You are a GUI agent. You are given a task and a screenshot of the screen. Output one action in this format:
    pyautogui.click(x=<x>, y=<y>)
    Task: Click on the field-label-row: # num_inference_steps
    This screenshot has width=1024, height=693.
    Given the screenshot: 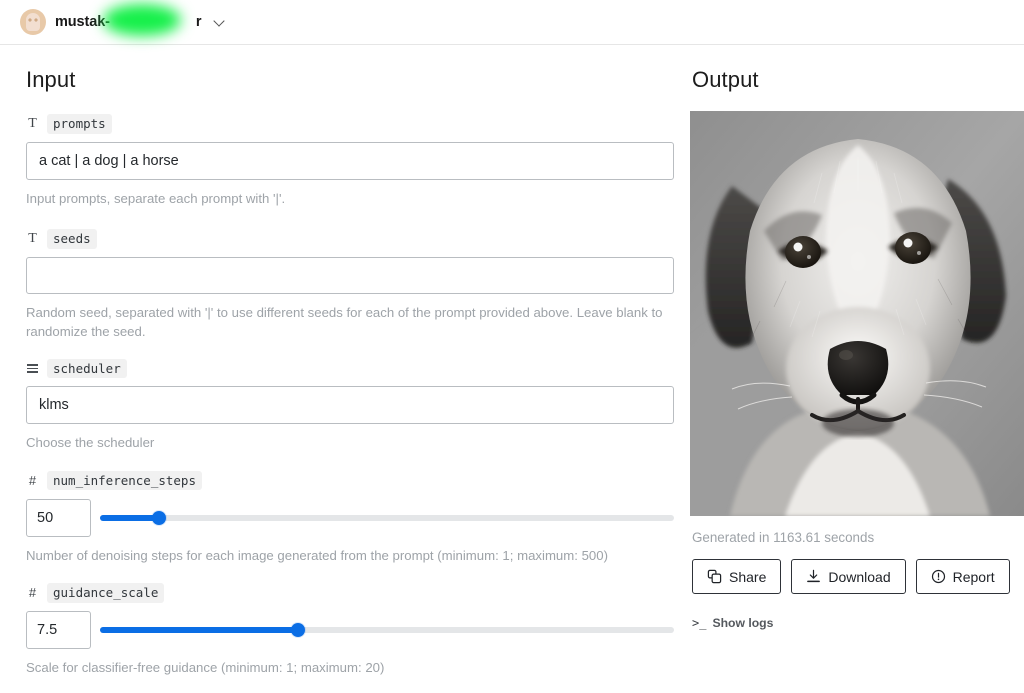 What is the action you would take?
    pyautogui.click(x=358, y=480)
    